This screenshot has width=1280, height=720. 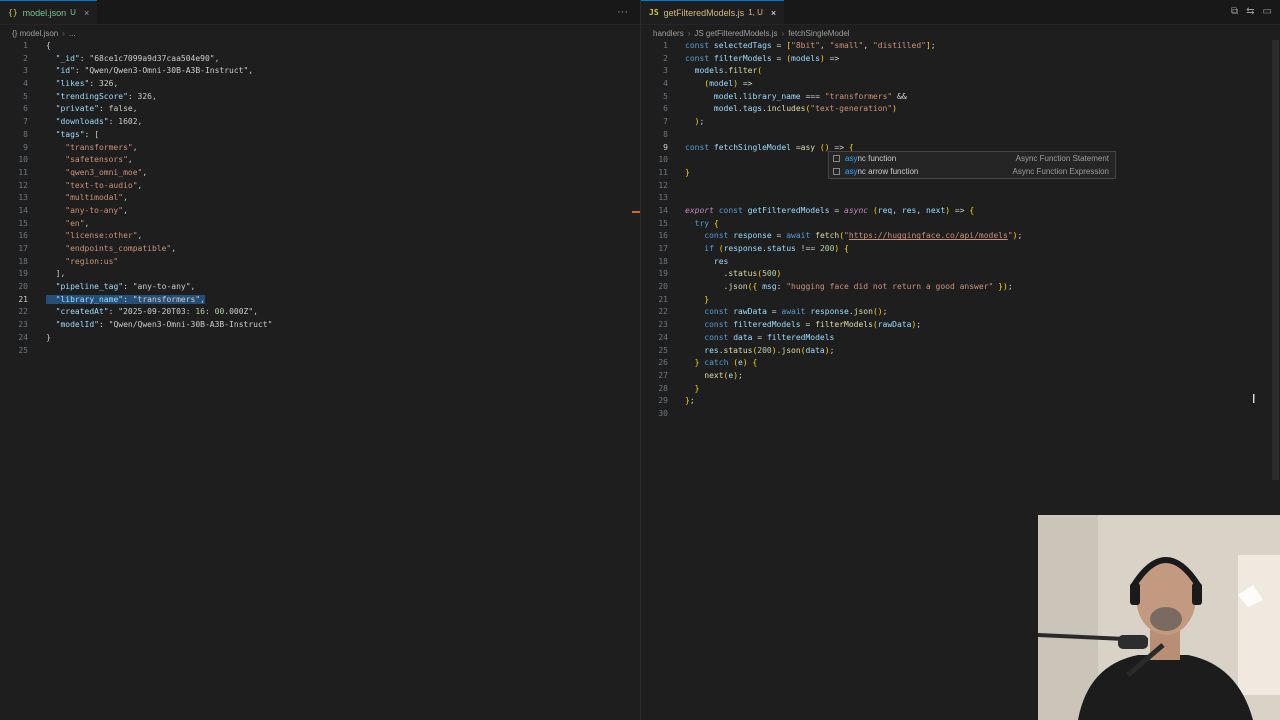 What do you see at coordinates (960, 71) in the screenshot?
I see `code-line: 3 models.filter(` at bounding box center [960, 71].